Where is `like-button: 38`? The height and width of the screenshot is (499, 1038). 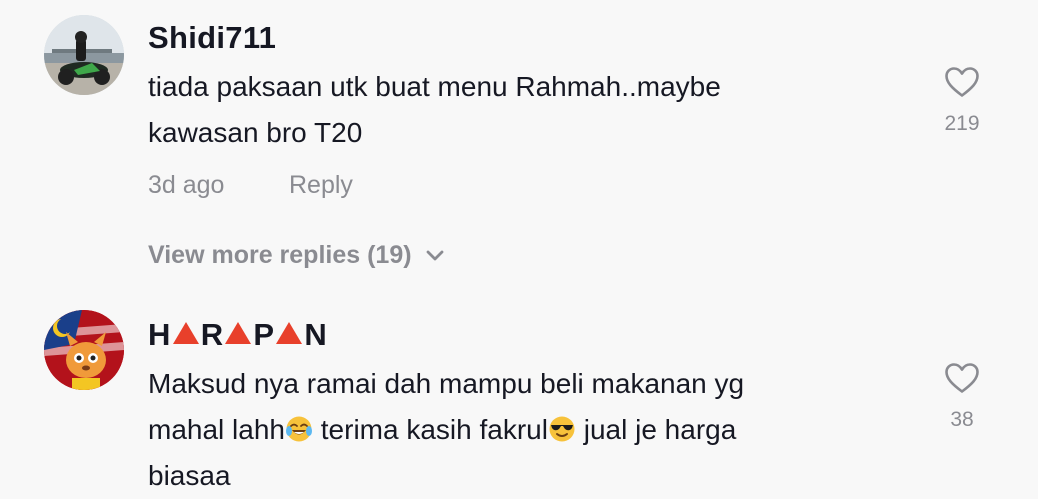 like-button: 38 is located at coordinates (962, 397).